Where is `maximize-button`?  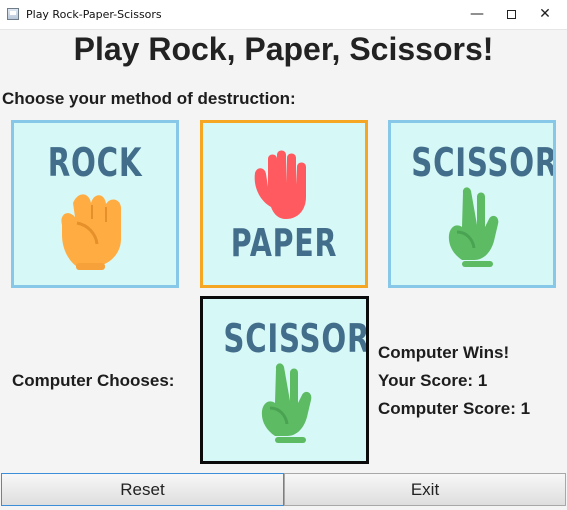
maximize-button is located at coordinates (511, 15).